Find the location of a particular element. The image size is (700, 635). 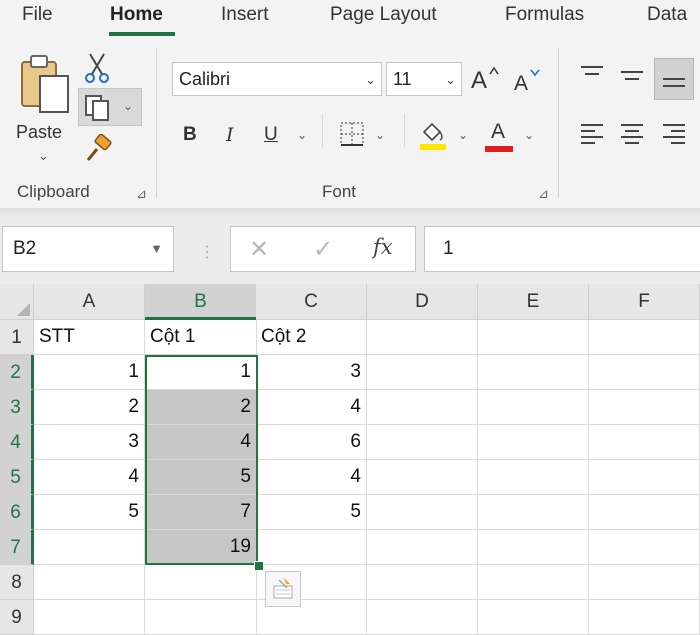

column-header-b: B is located at coordinates (201, 302).